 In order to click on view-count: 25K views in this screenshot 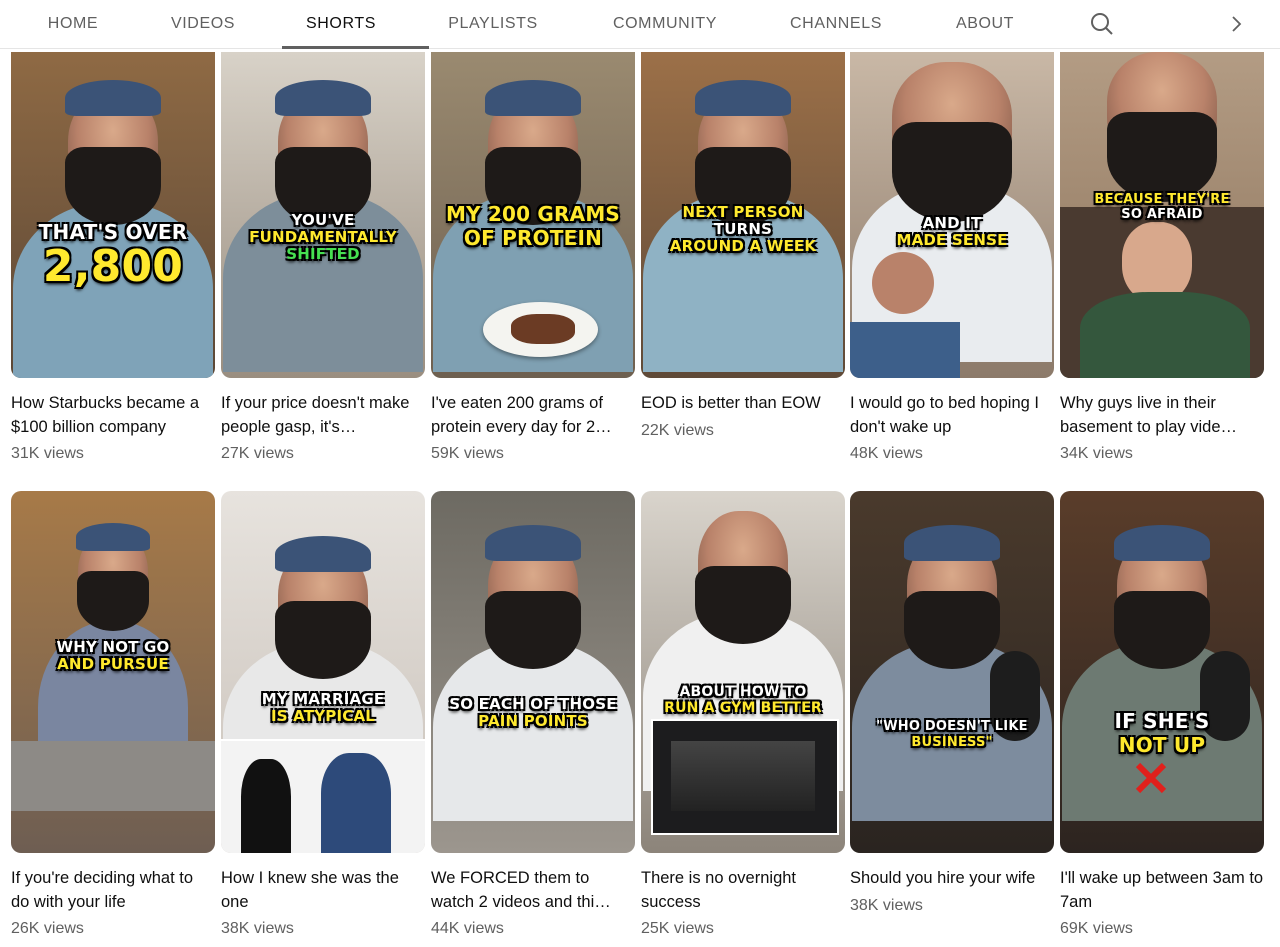, I will do `click(677, 928)`.